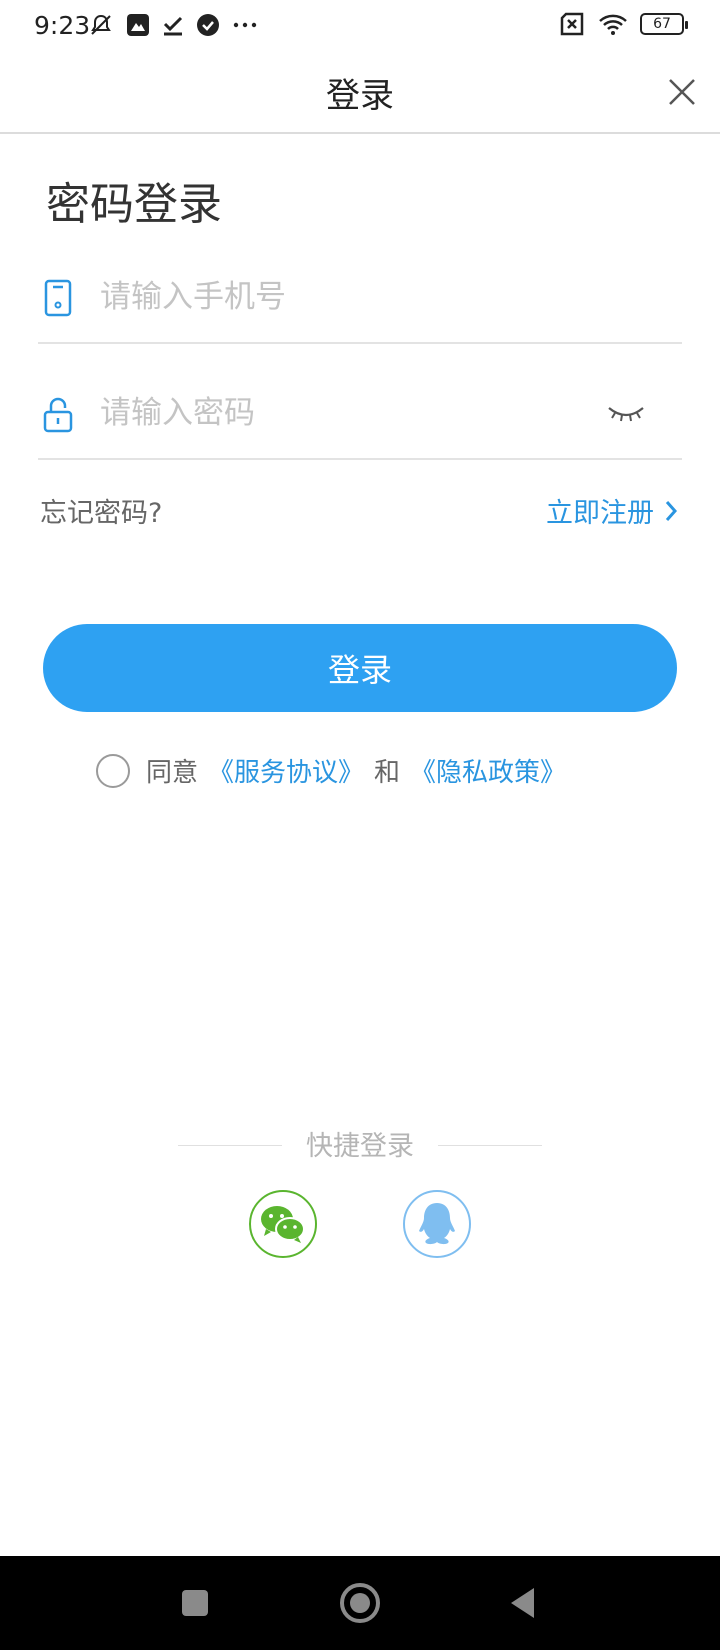 The width and height of the screenshot is (720, 1650). I want to click on eye-closed-icon, so click(626, 414).